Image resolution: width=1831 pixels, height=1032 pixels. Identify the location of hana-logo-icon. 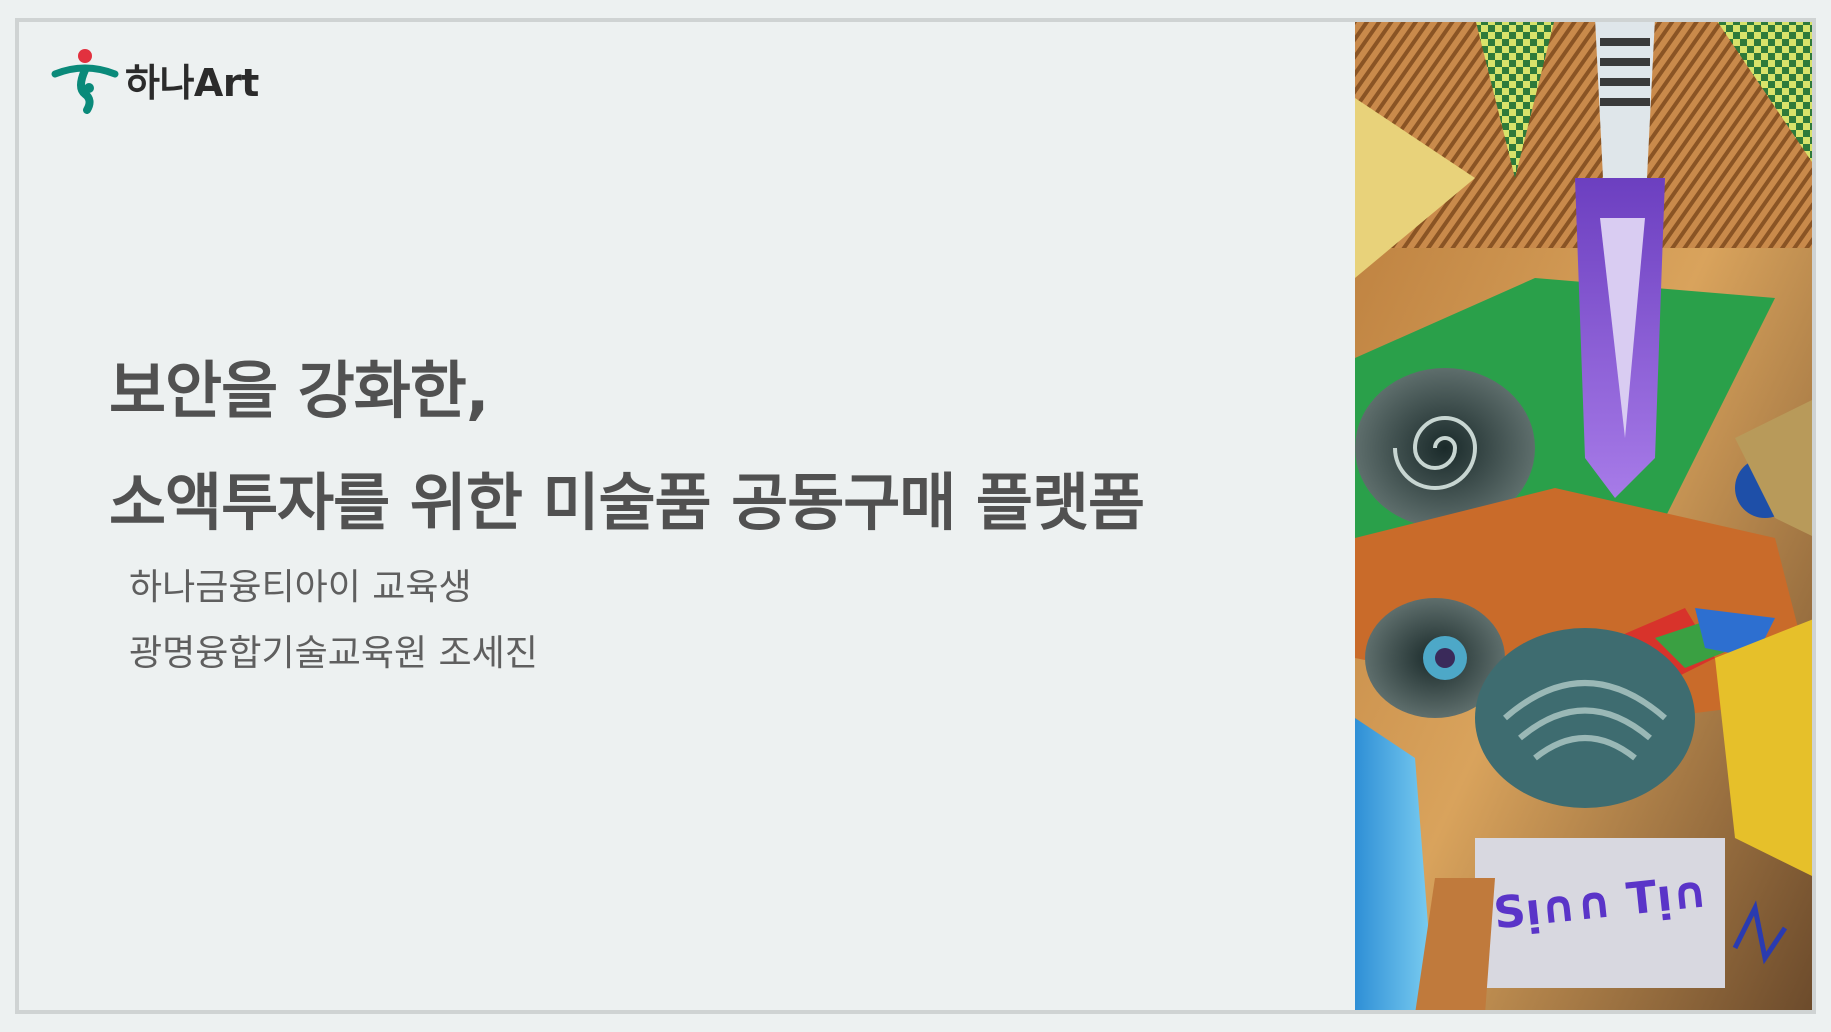
(85, 81).